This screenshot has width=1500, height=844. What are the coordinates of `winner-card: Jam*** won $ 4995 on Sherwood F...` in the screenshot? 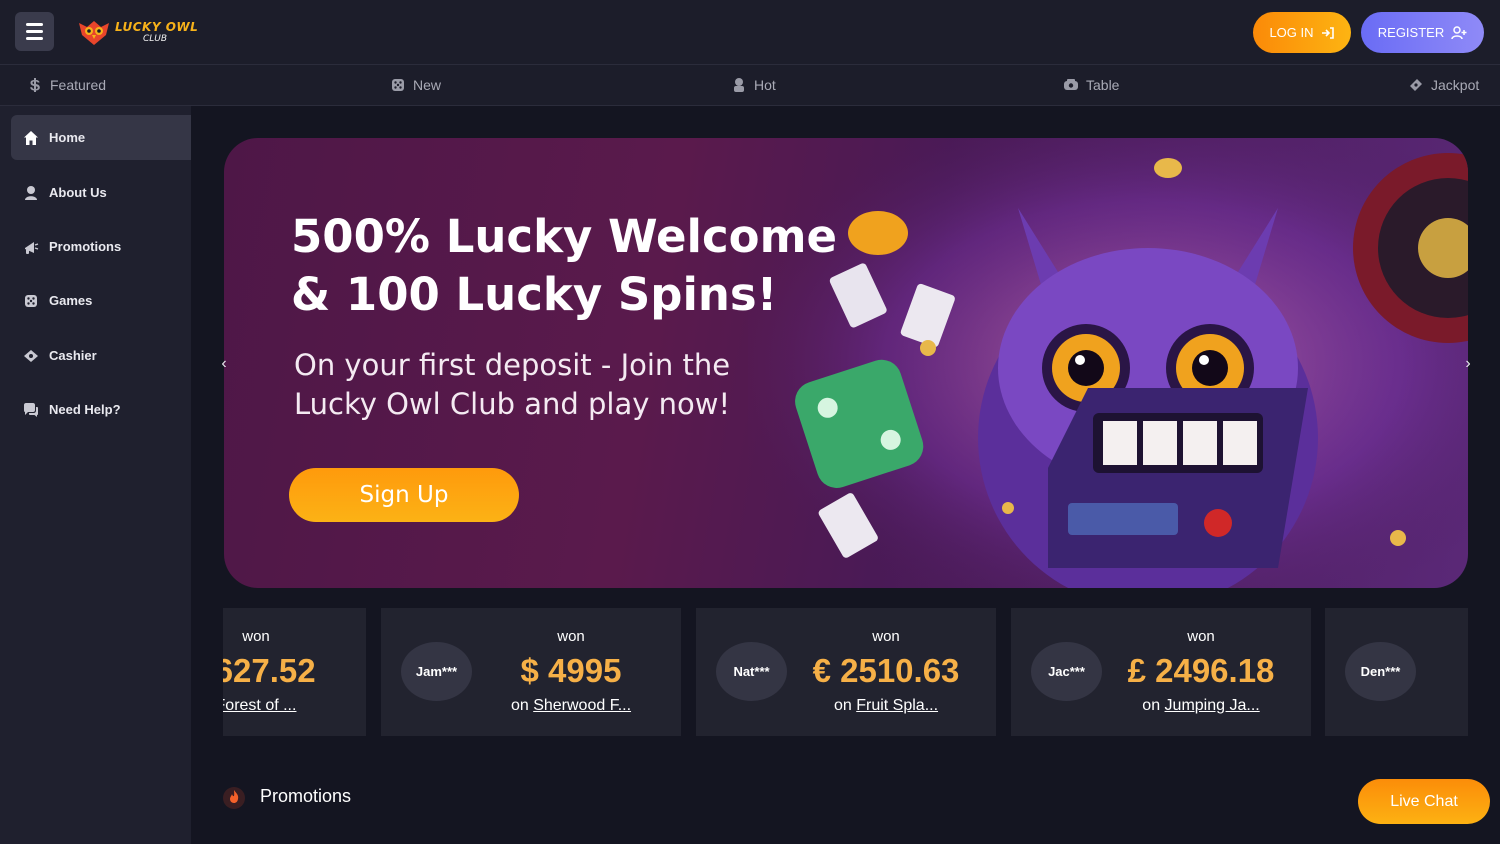 It's located at (531, 672).